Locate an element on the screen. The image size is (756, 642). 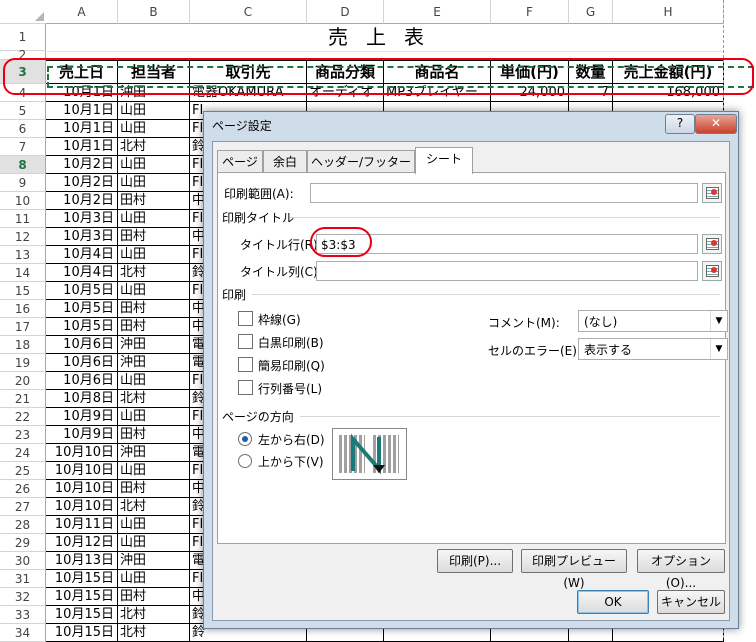
row-header: 23 is located at coordinates (23, 435).